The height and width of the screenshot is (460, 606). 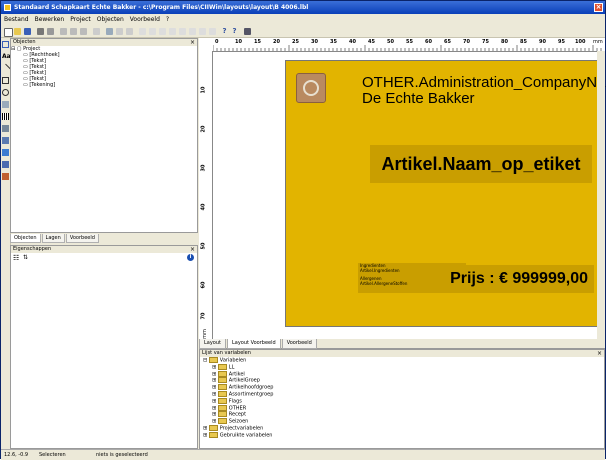 What do you see at coordinates (418, 98) in the screenshot?
I see `company-name-line2: De Echte Bakker` at bounding box center [418, 98].